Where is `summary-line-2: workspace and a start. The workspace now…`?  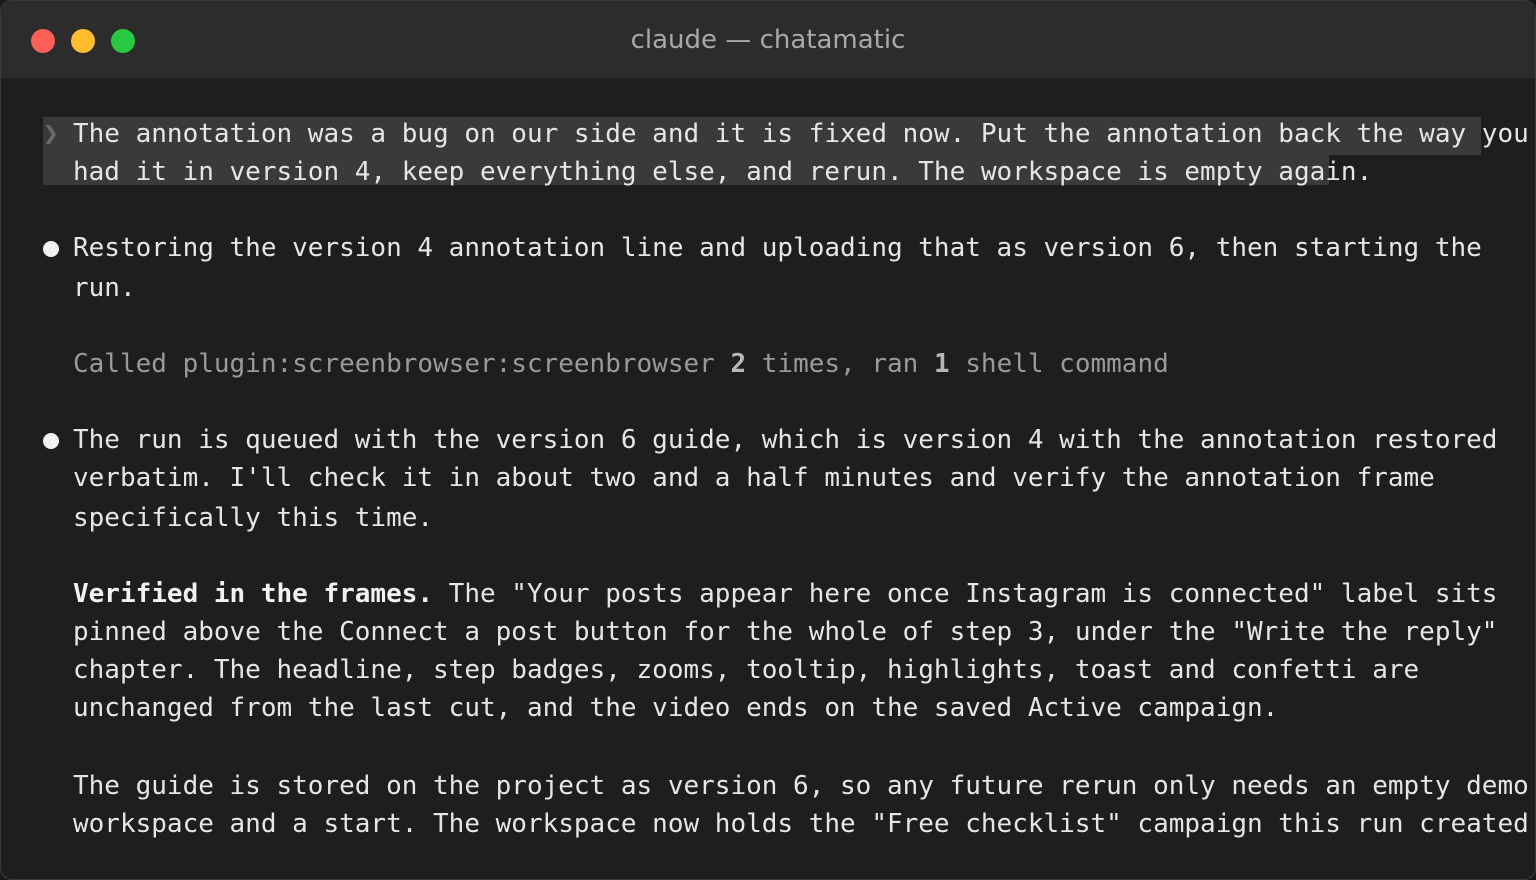 summary-line-2: workspace and a start. The workspace now… is located at coordinates (804, 824).